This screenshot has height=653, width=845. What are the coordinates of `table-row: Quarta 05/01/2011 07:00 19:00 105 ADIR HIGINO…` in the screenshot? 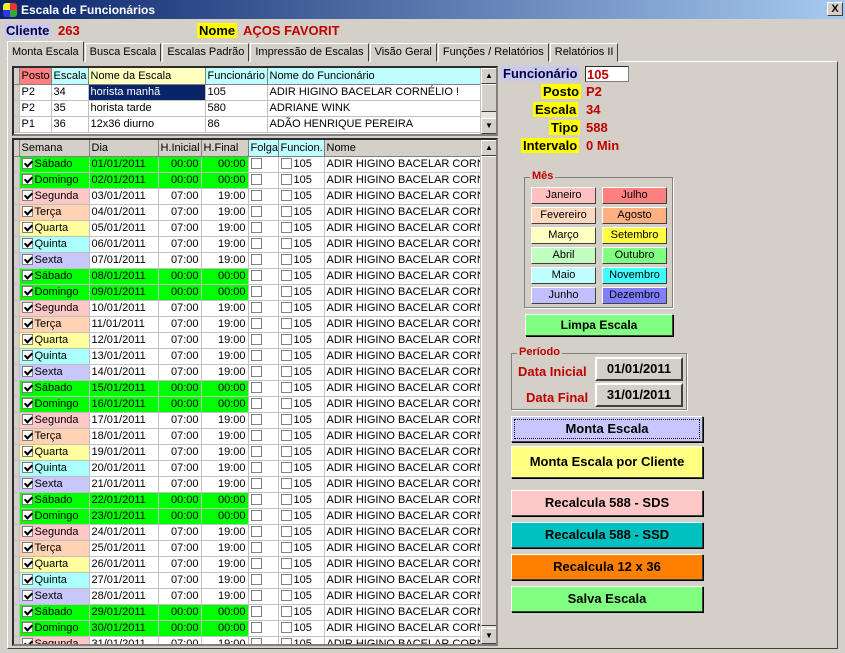 It's located at (247, 228).